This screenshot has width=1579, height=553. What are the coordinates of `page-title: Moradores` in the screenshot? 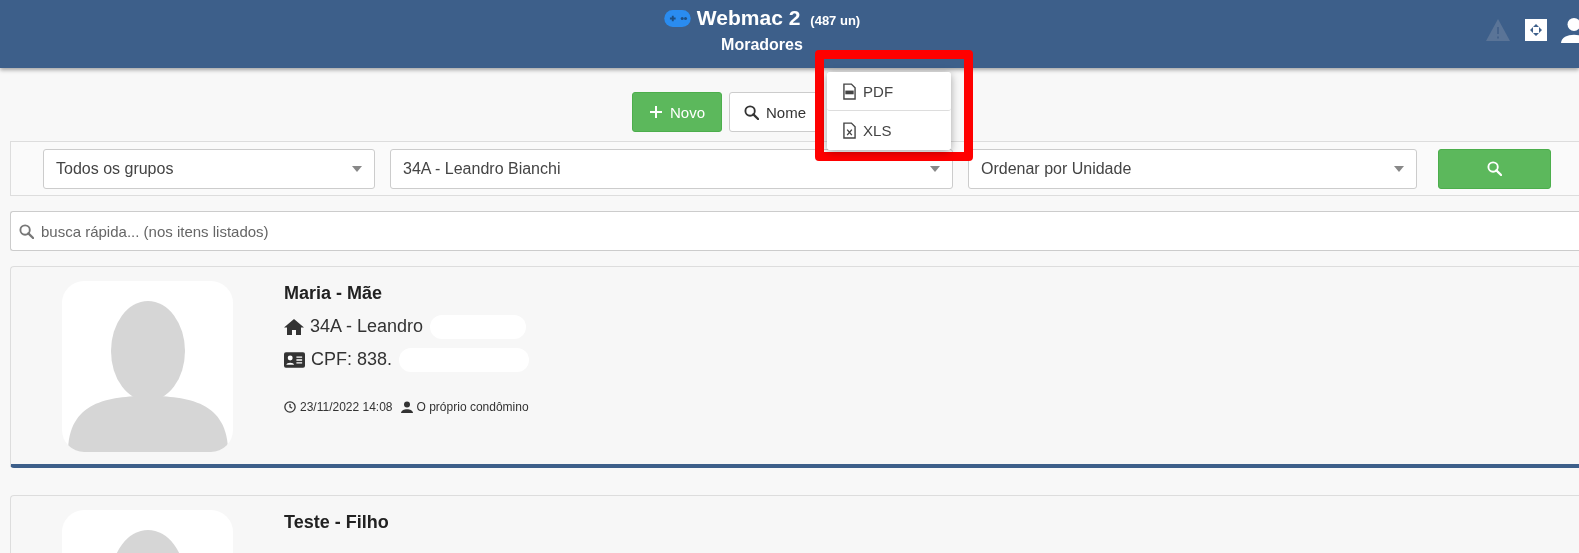 It's located at (762, 45).